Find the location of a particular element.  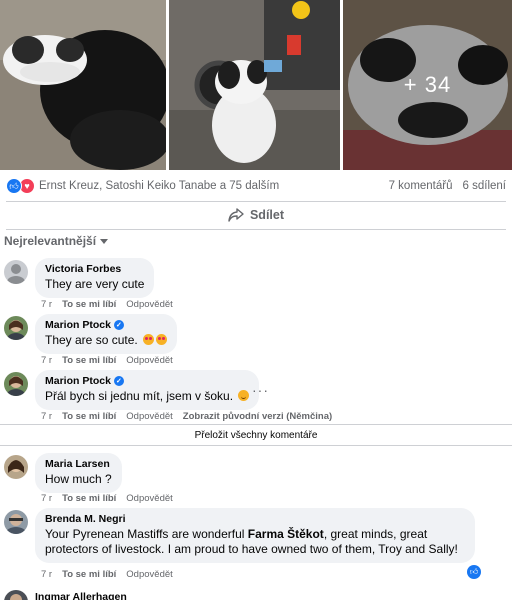

share-label: Sdílet is located at coordinates (267, 215).